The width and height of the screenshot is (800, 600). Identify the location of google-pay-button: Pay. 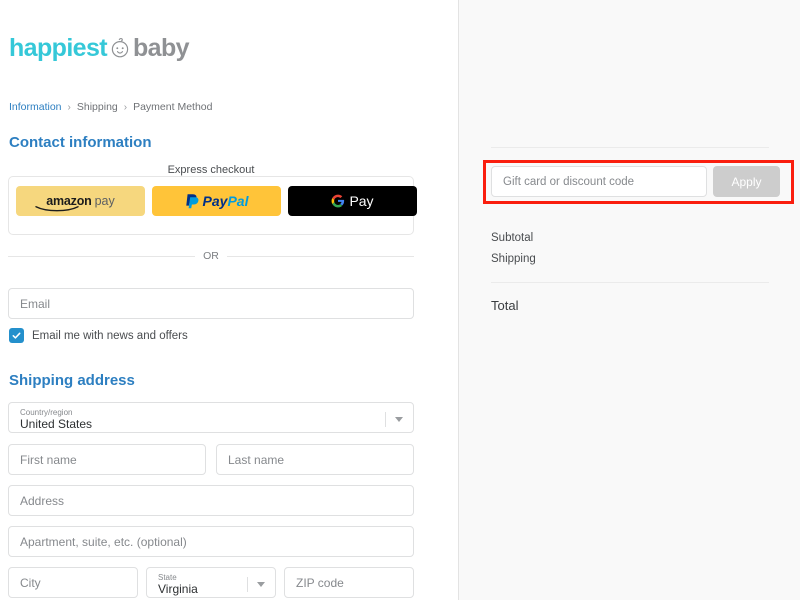
(352, 201).